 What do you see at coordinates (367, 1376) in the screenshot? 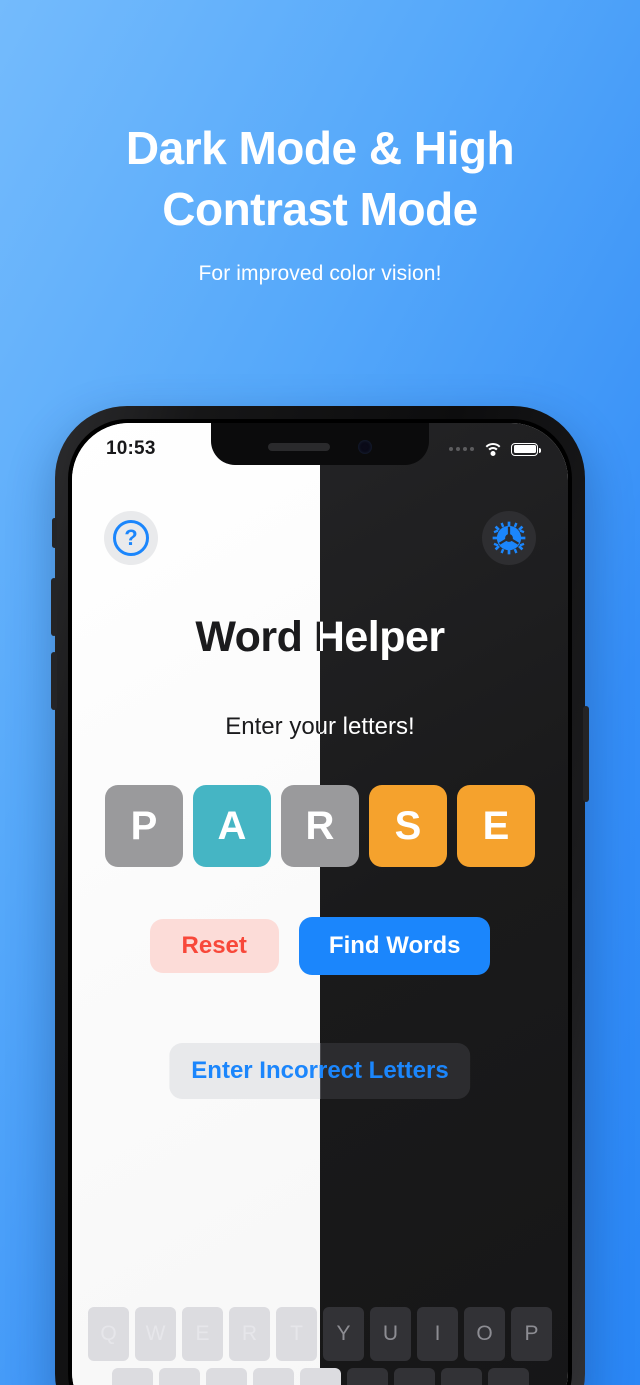
I see `key: H` at bounding box center [367, 1376].